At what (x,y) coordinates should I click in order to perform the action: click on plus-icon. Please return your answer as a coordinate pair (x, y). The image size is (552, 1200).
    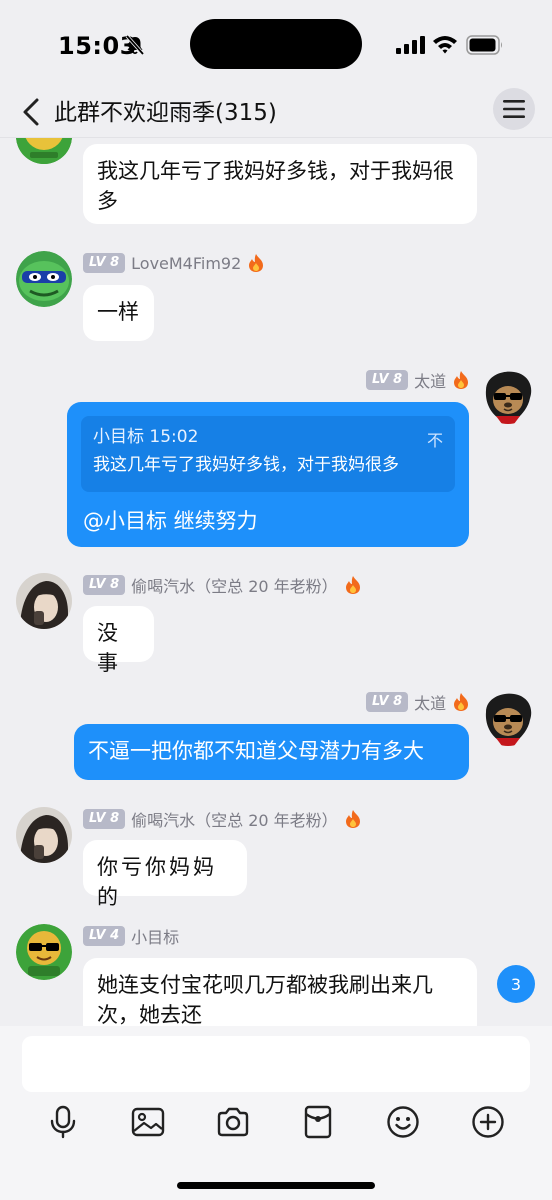
    Looking at the image, I should click on (488, 1122).